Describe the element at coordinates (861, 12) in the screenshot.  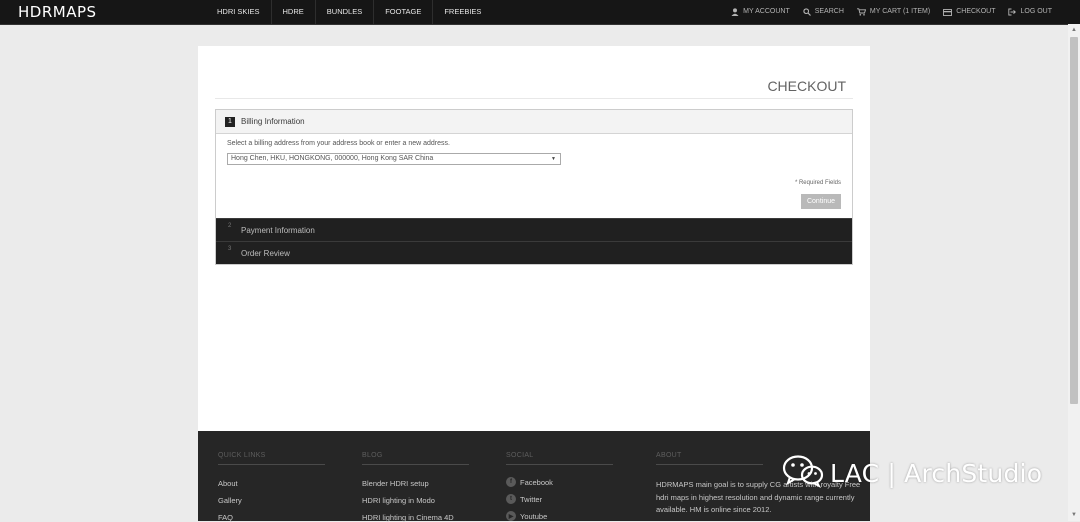
I see `cart-icon` at that location.